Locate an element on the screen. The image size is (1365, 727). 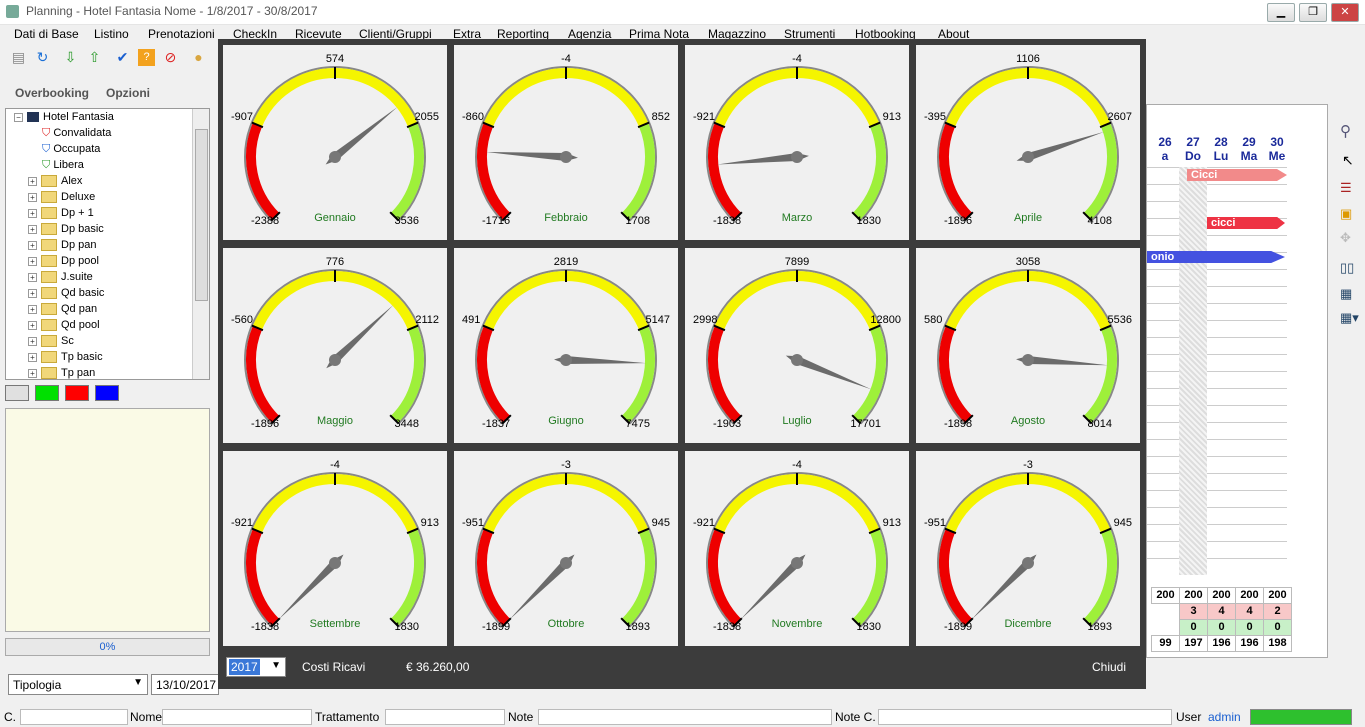
gauge-right-value: 2112 is located at coordinates (427, 320).